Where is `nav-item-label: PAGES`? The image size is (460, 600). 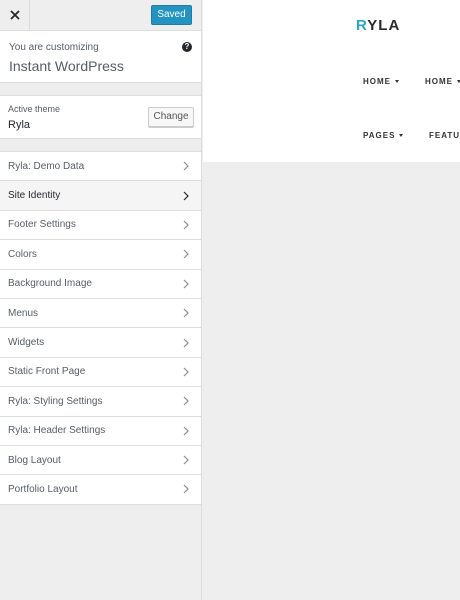
nav-item-label: PAGES is located at coordinates (379, 135).